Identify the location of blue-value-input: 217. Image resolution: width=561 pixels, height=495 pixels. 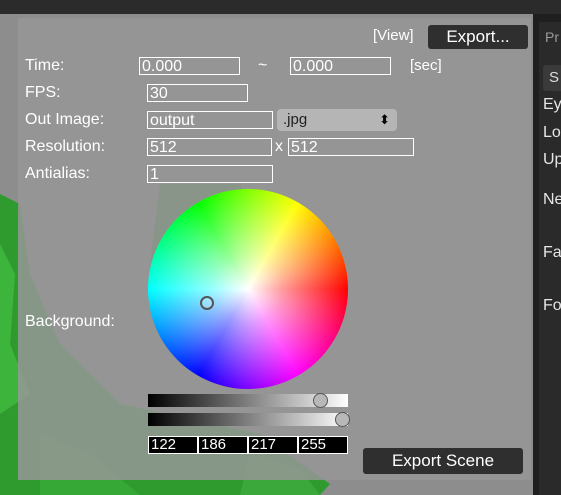
(273, 445).